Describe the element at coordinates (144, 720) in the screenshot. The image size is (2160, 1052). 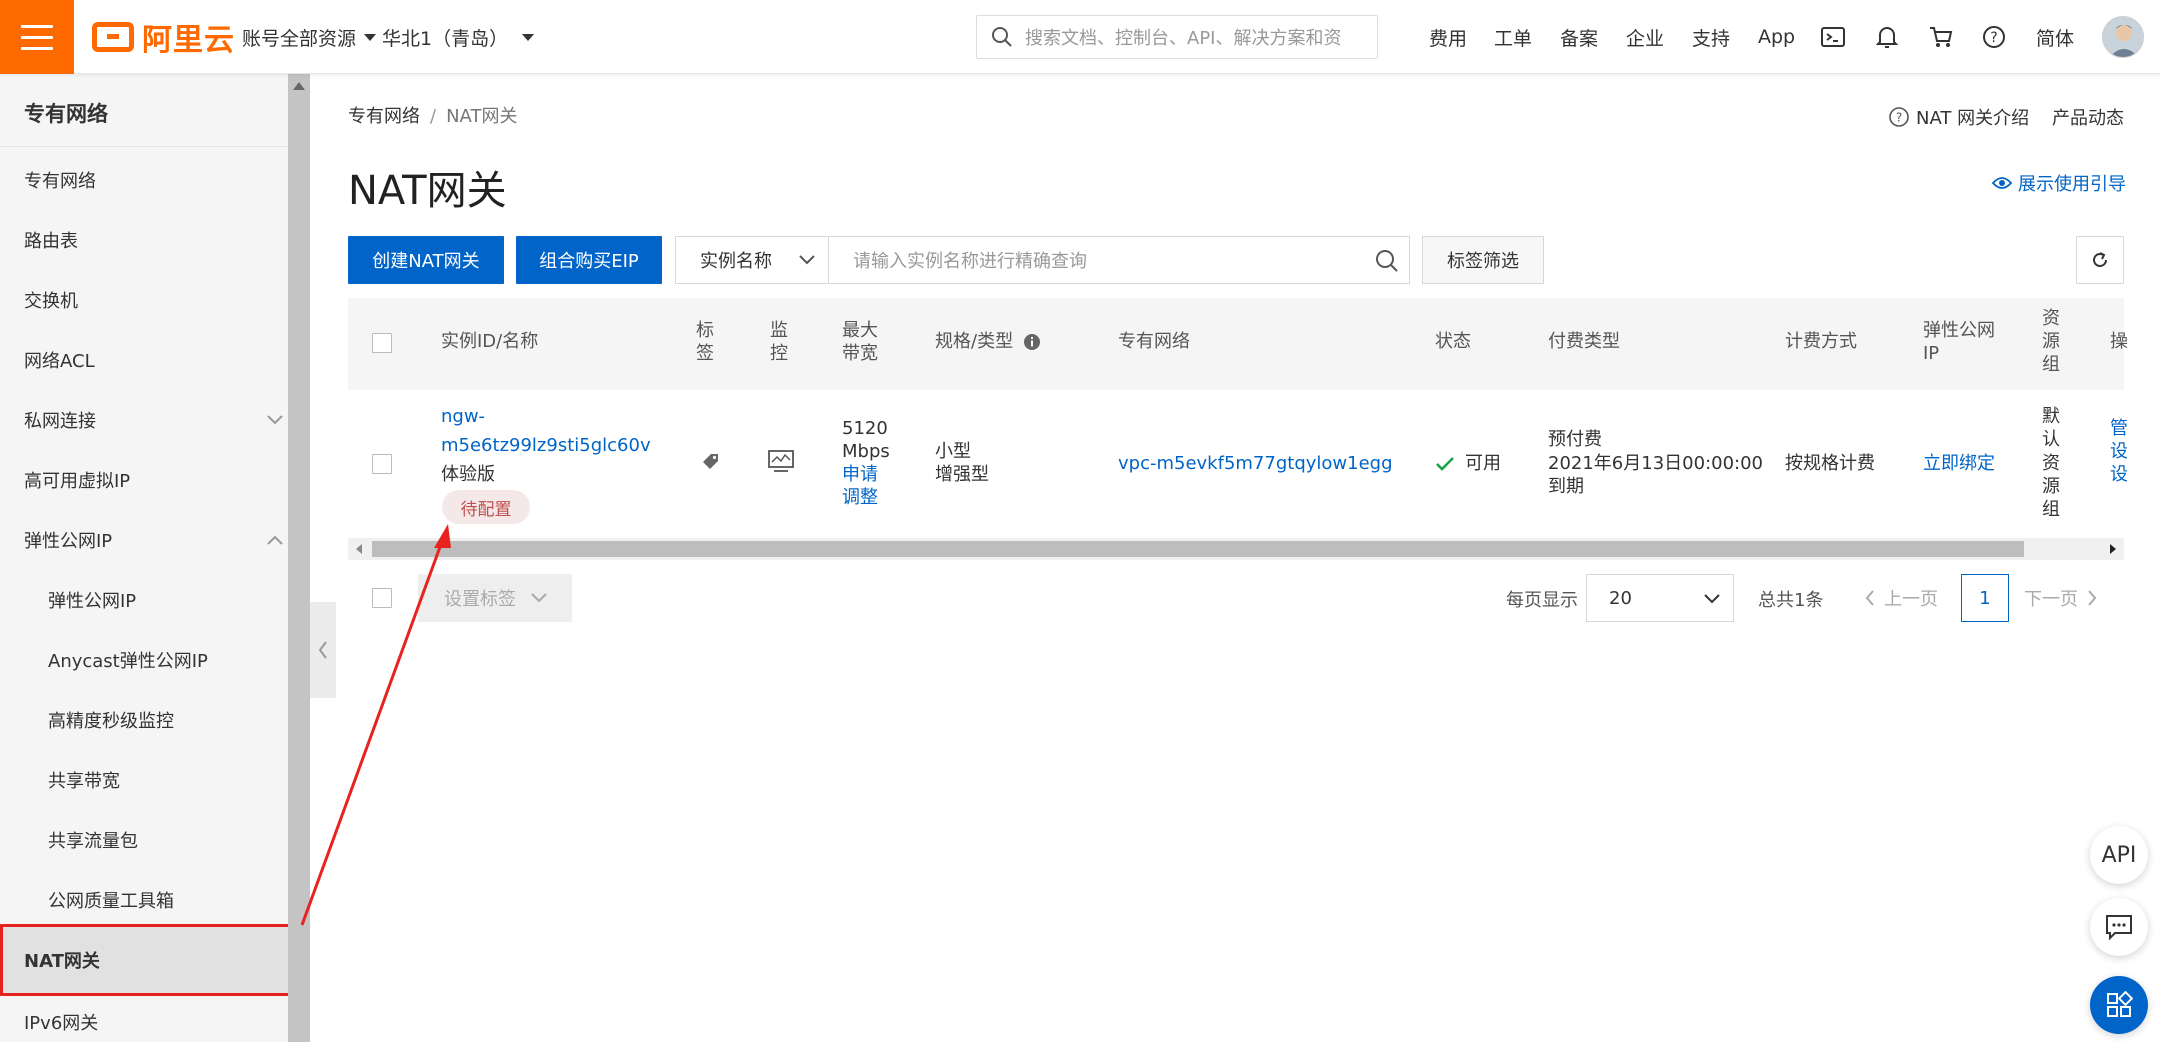
I see `sidebar-item-monitoring: 高精度秒级监控` at that location.